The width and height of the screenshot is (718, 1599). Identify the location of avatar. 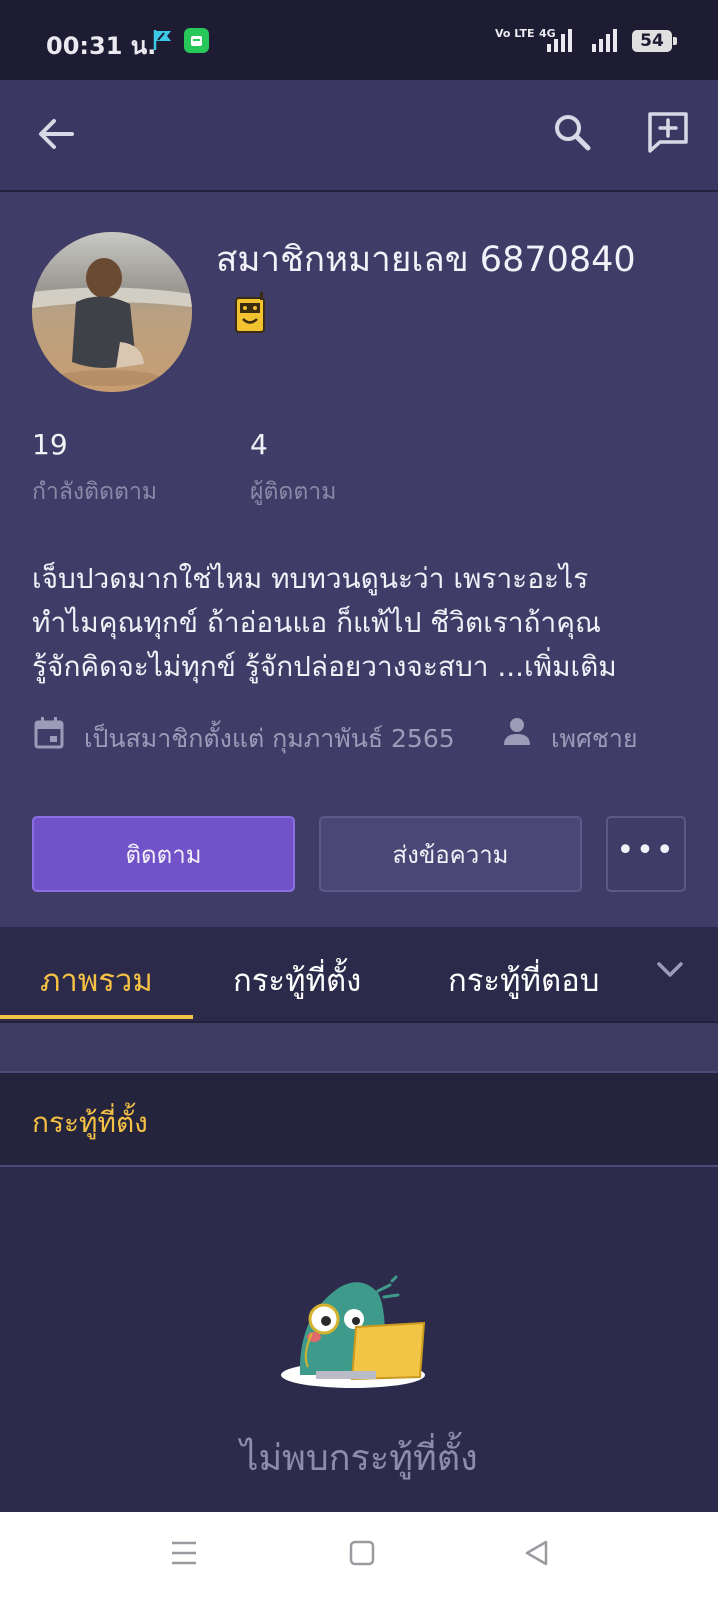
(112, 312).